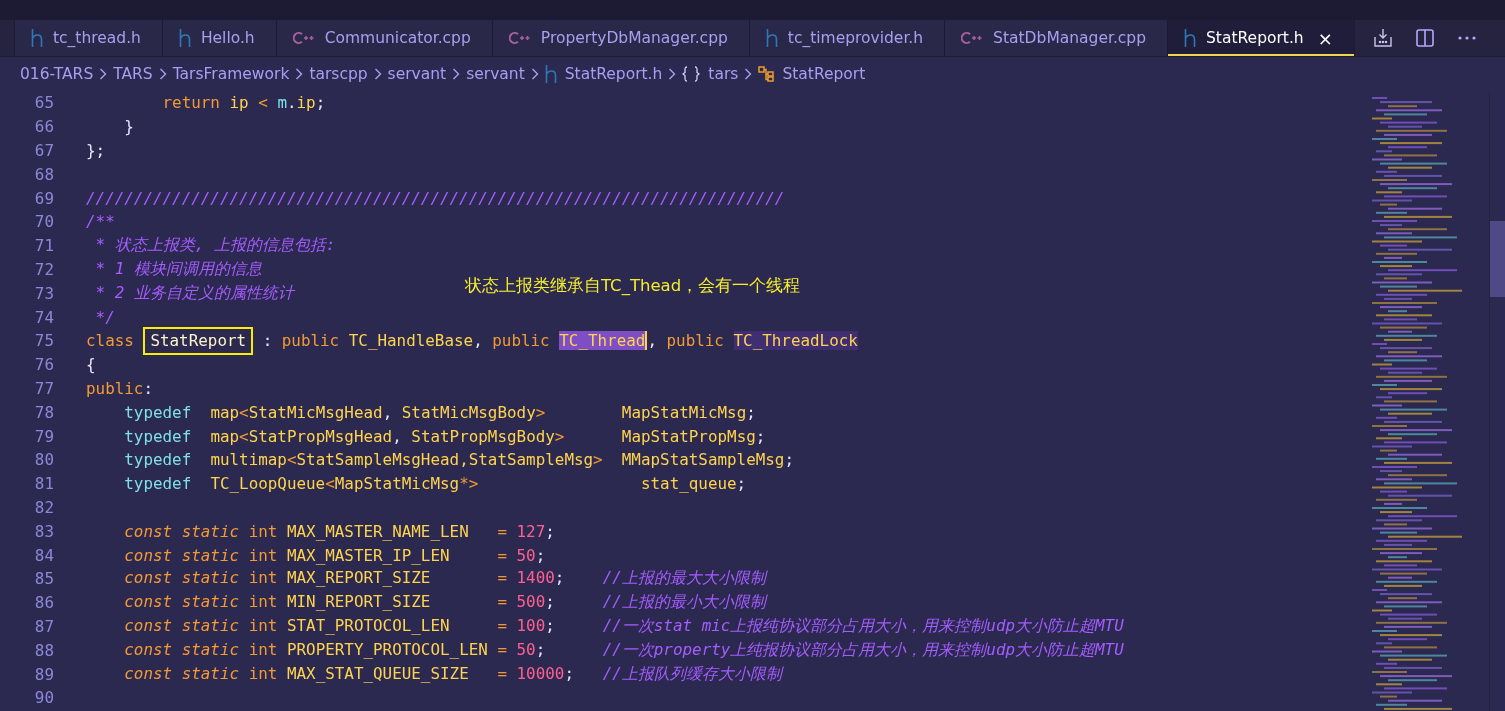  Describe the element at coordinates (621, 38) in the screenshot. I see `editor-tab: PropertyDbManager.cpp` at that location.